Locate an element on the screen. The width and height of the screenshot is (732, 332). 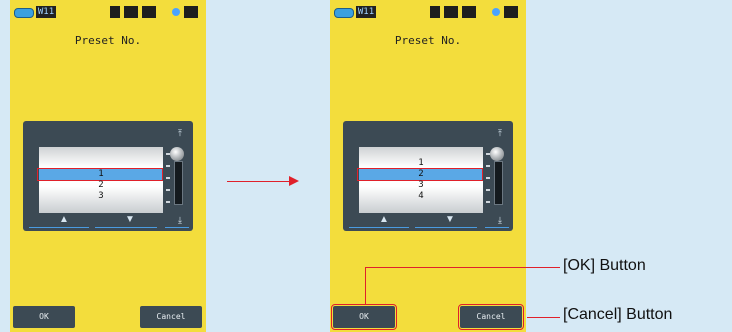
preset-picker: ⤒ 1 2 3 ▲ ▼ ⤓ is located at coordinates (108, 176).